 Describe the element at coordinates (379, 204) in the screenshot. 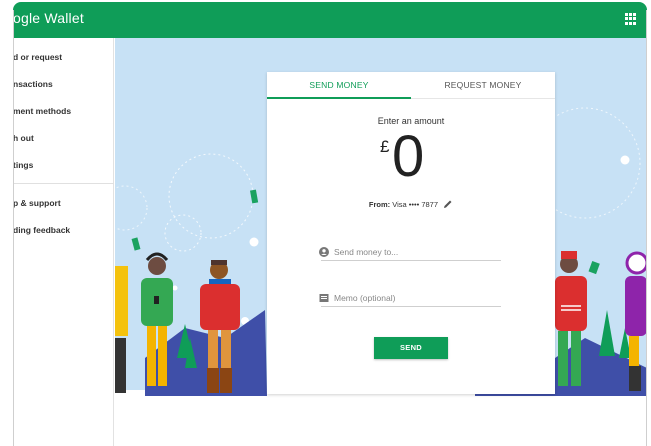

I see `from-label: From:` at that location.